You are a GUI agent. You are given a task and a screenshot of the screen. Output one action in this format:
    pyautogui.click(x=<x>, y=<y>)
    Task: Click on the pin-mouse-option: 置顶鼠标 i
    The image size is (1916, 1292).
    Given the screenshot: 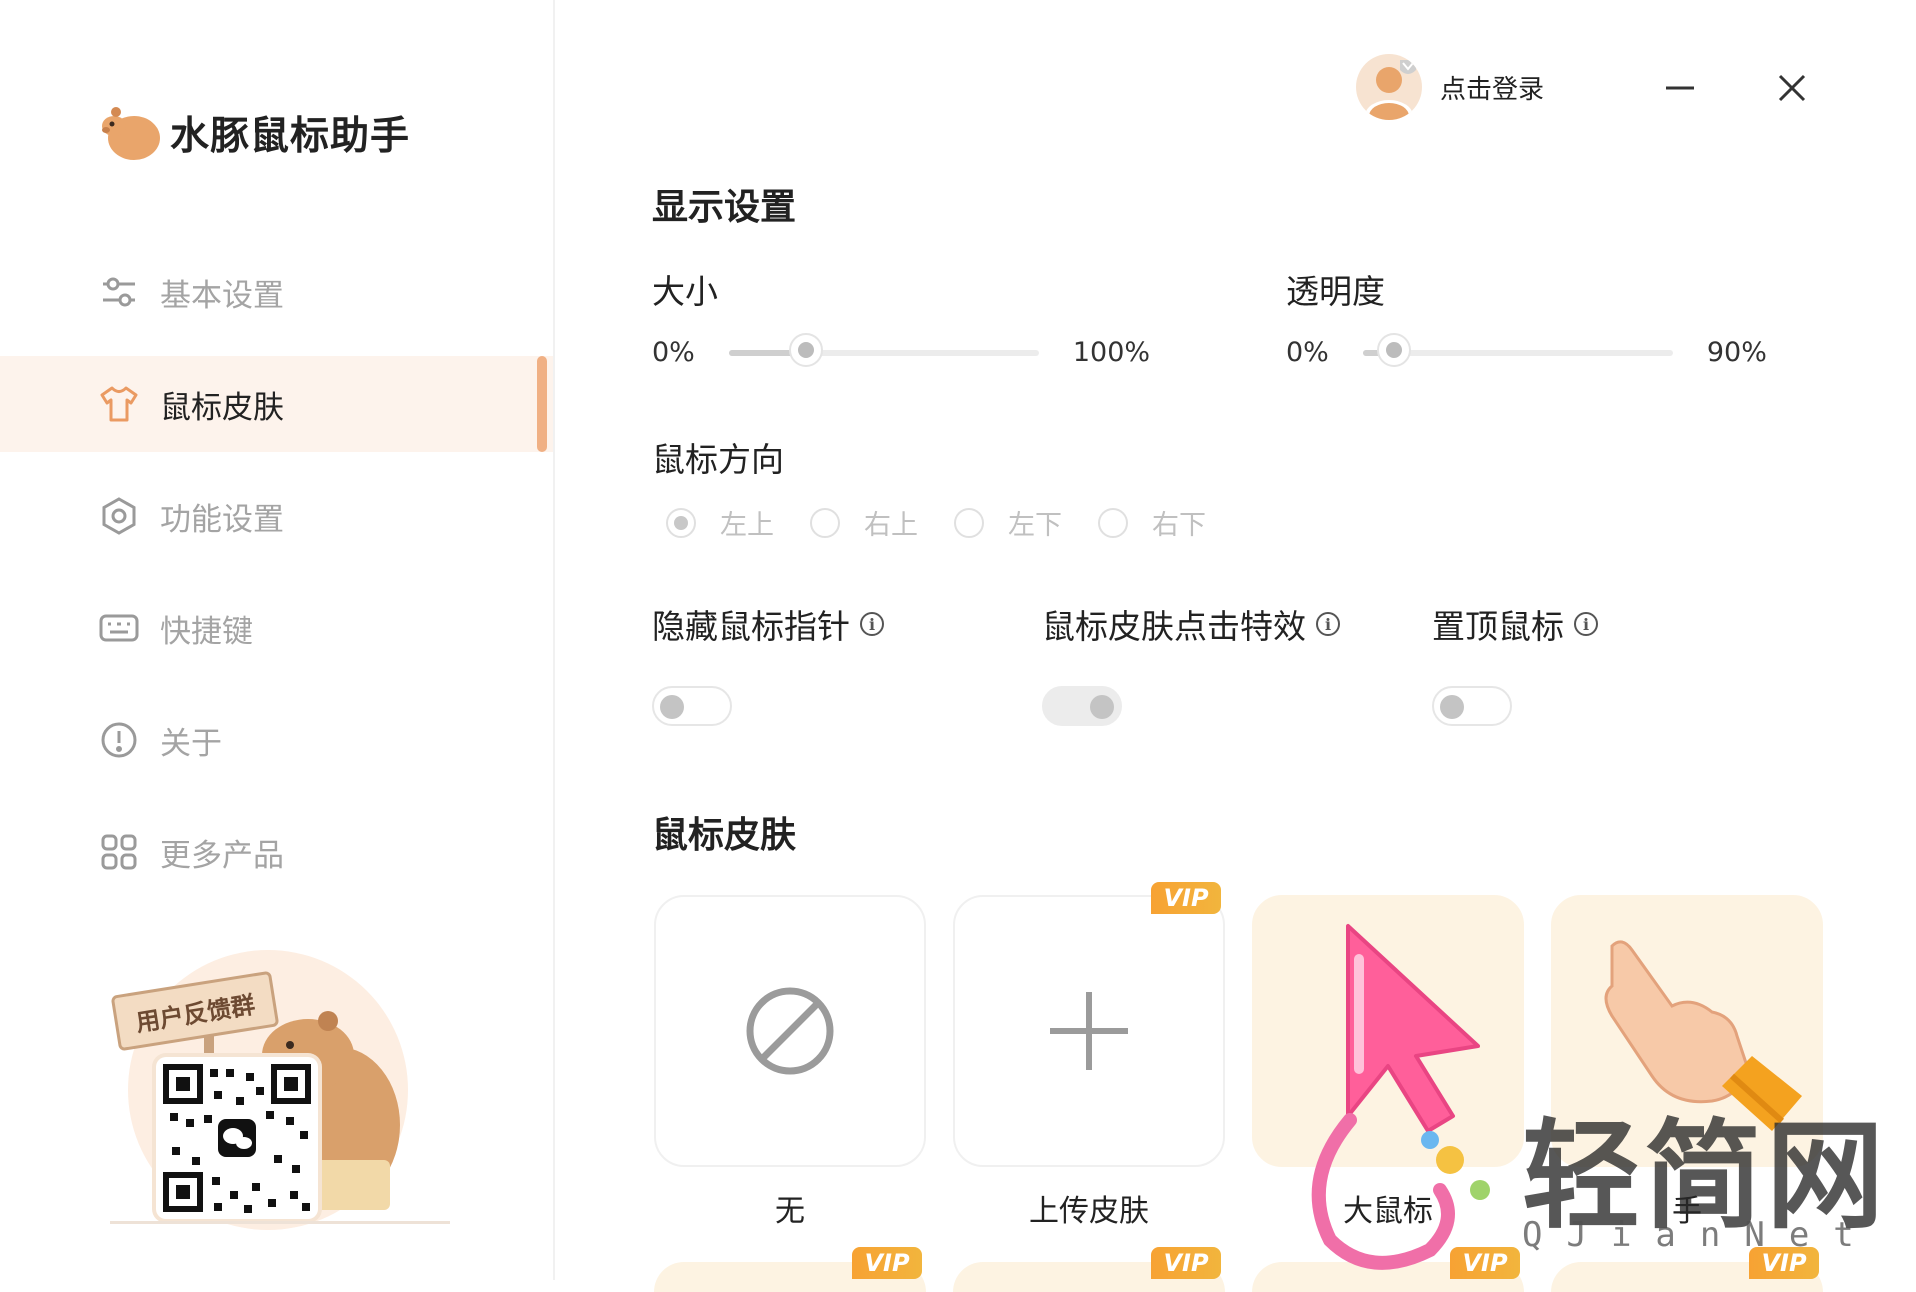 What is the action you would take?
    pyautogui.click(x=1515, y=624)
    